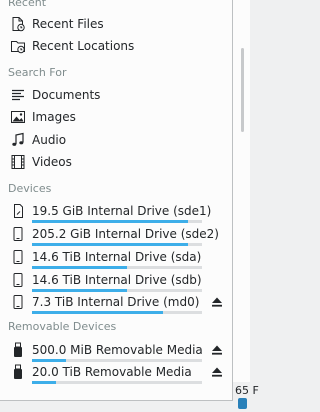 The image size is (320, 412). What do you see at coordinates (116, 162) in the screenshot?
I see `place-item-videos: Videos` at bounding box center [116, 162].